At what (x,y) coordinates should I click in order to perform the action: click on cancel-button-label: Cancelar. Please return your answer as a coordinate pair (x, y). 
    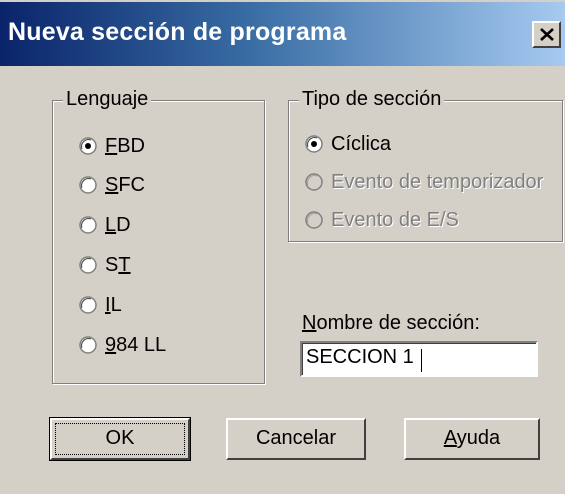
    Looking at the image, I should click on (296, 438).